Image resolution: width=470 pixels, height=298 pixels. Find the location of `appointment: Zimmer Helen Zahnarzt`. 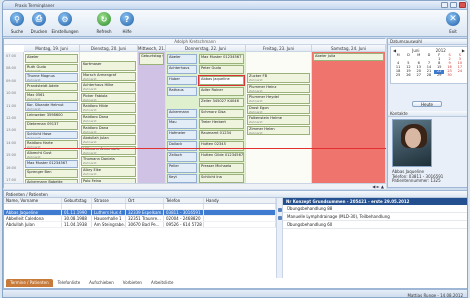

appointment: Zimmer Helen Zahnarzt is located at coordinates (278, 130).